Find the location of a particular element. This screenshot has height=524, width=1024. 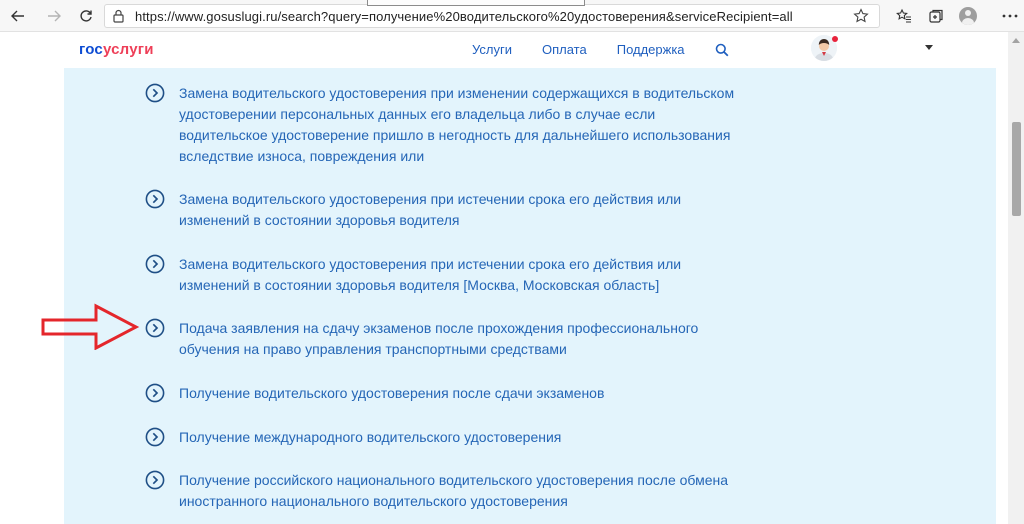

notification-dot is located at coordinates (835, 39).